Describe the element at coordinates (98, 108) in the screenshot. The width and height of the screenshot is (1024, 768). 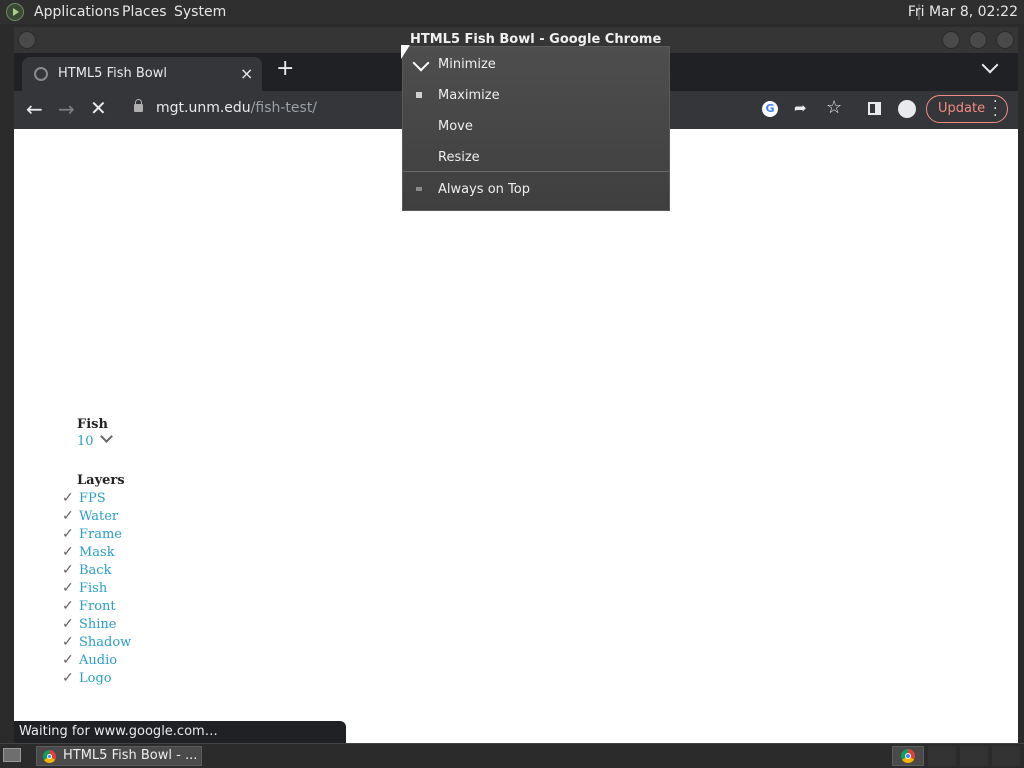
I see `stop-loading-icon: ✕` at that location.